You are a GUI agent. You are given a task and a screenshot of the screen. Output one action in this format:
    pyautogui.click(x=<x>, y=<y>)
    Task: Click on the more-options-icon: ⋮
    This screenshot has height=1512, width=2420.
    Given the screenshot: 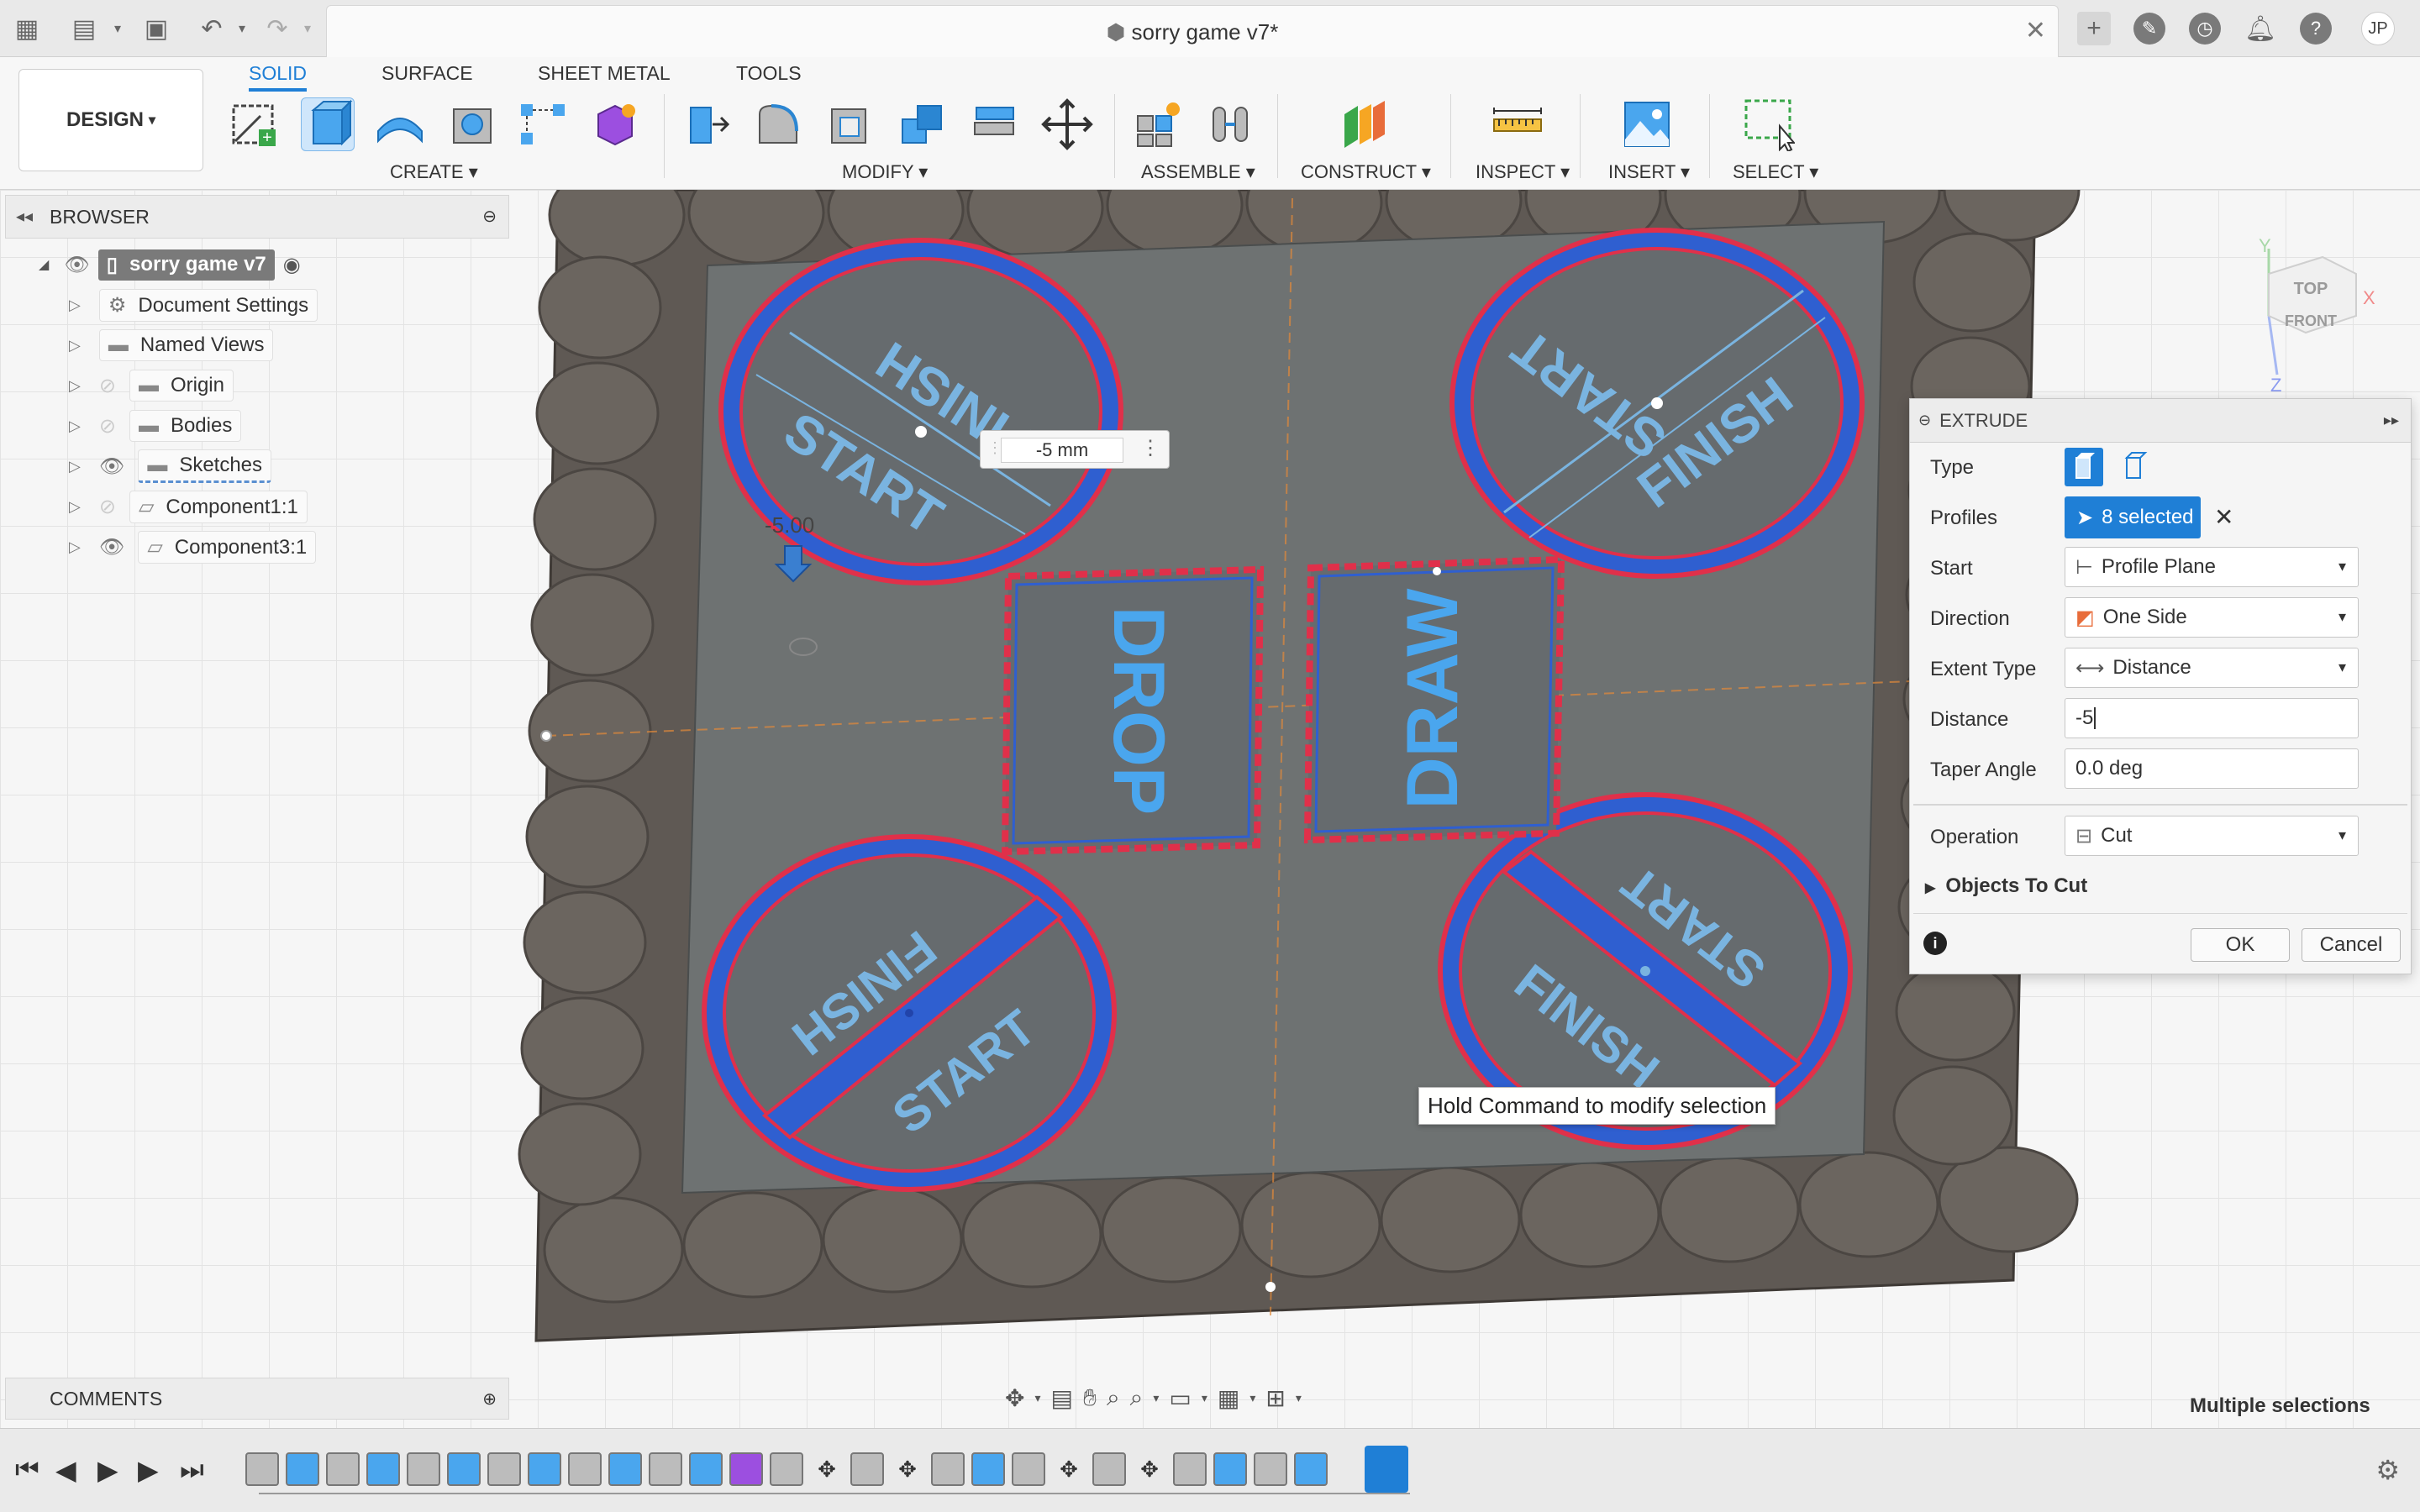 What is the action you would take?
    pyautogui.click(x=1150, y=448)
    